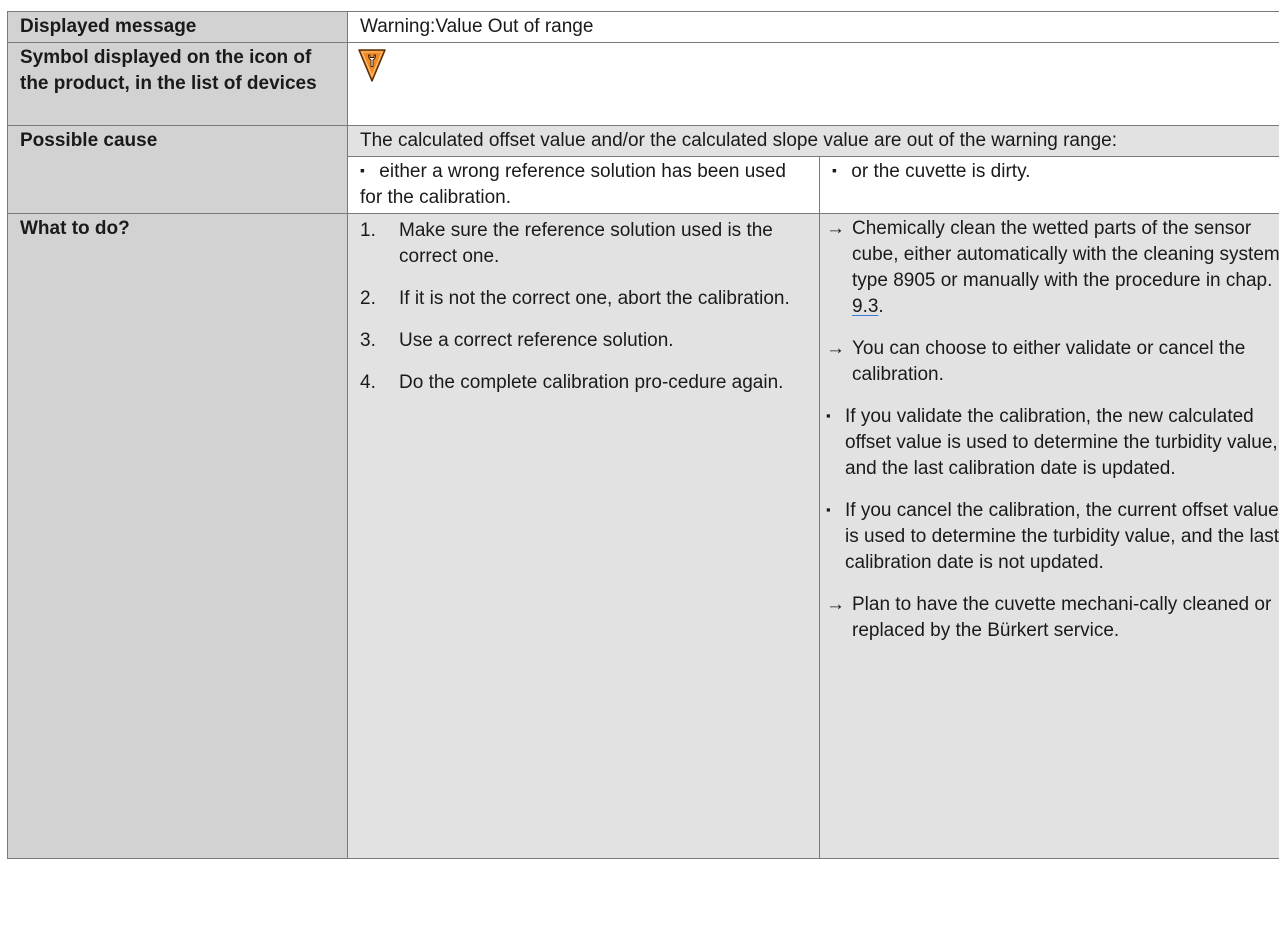  Describe the element at coordinates (177, 27) in the screenshot. I see `displayed-message-label: Displayed message` at that location.